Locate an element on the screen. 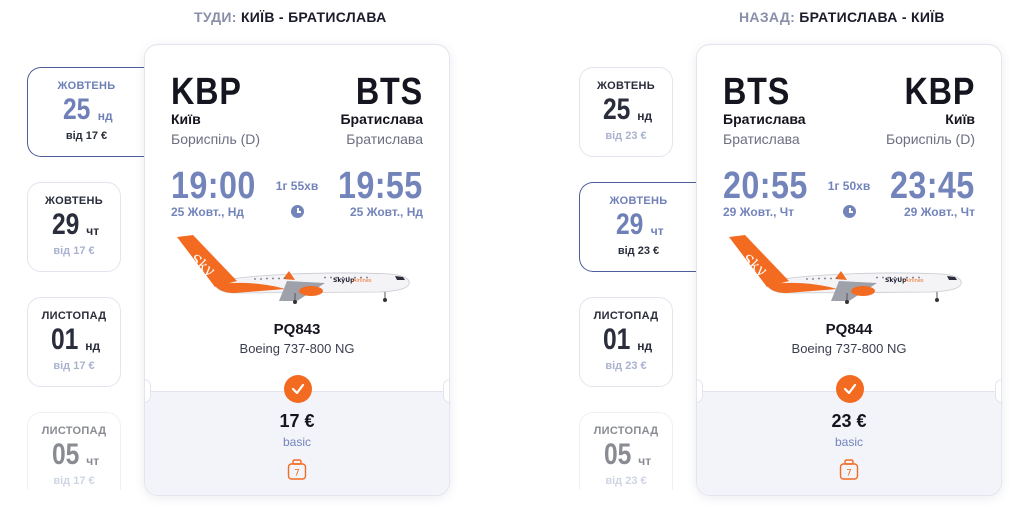 The image size is (1024, 506). outbound-date-0: ЖОВТЕНЬ 25 нд від 17 € is located at coordinates (86, 112).